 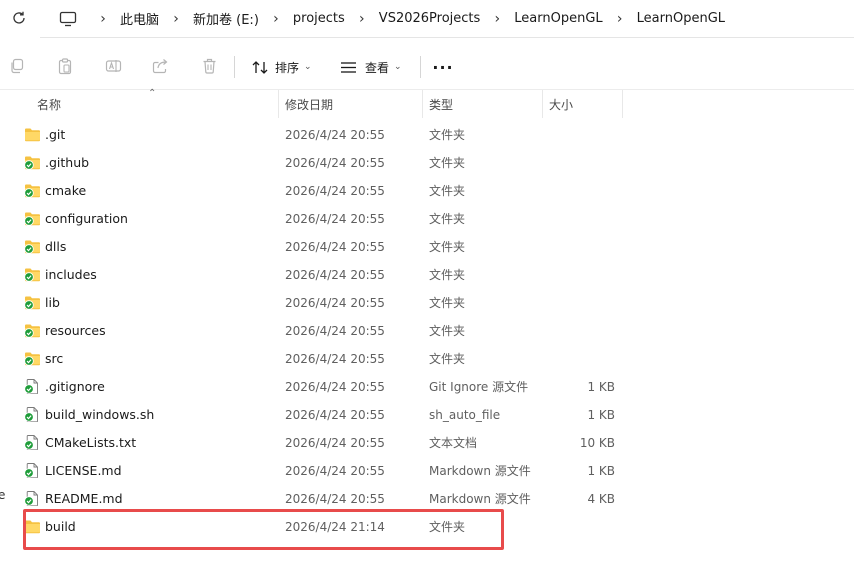 I want to click on table-row: .github 2026/4/24 20:55 文件夹, so click(x=427, y=163).